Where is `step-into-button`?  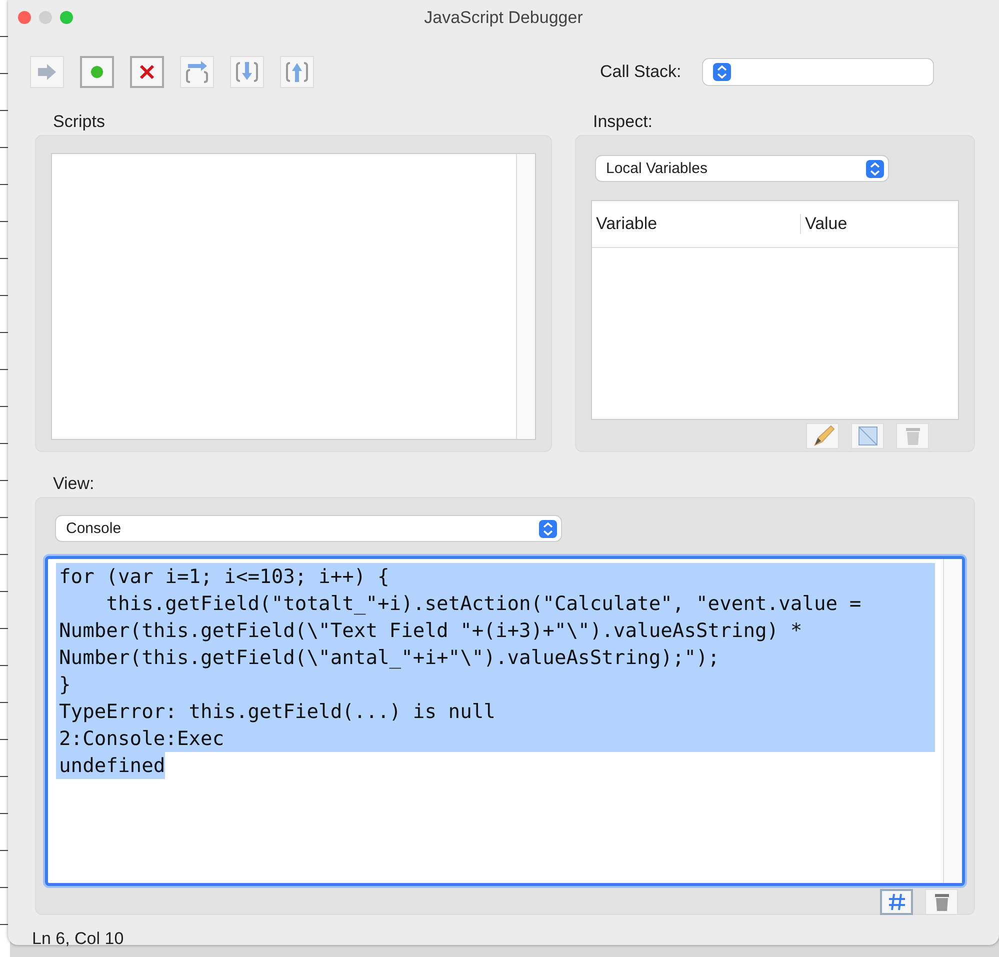
step-into-button is located at coordinates (247, 72).